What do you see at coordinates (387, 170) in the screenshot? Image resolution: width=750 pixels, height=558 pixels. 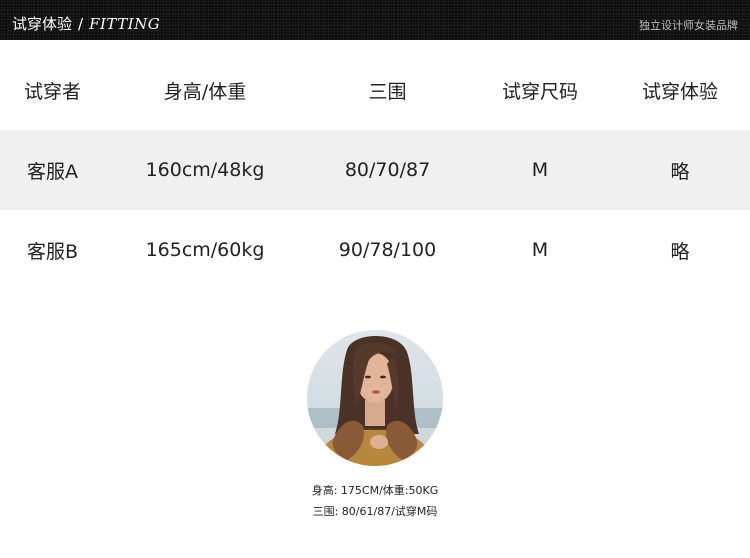 I see `table-cell: 80/70/87` at bounding box center [387, 170].